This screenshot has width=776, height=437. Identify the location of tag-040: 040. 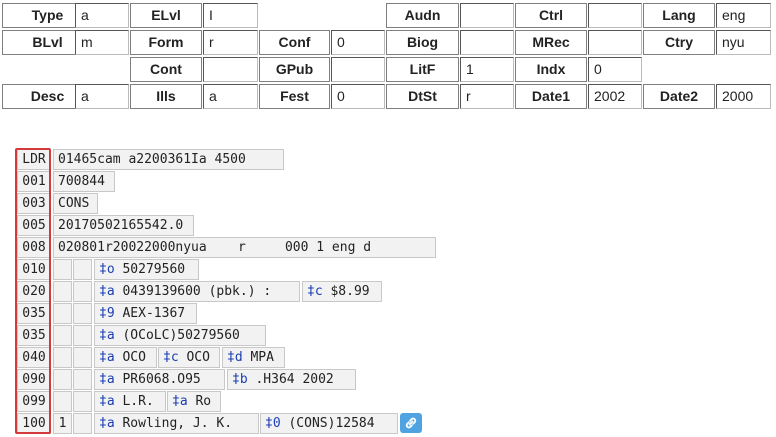
(34, 357).